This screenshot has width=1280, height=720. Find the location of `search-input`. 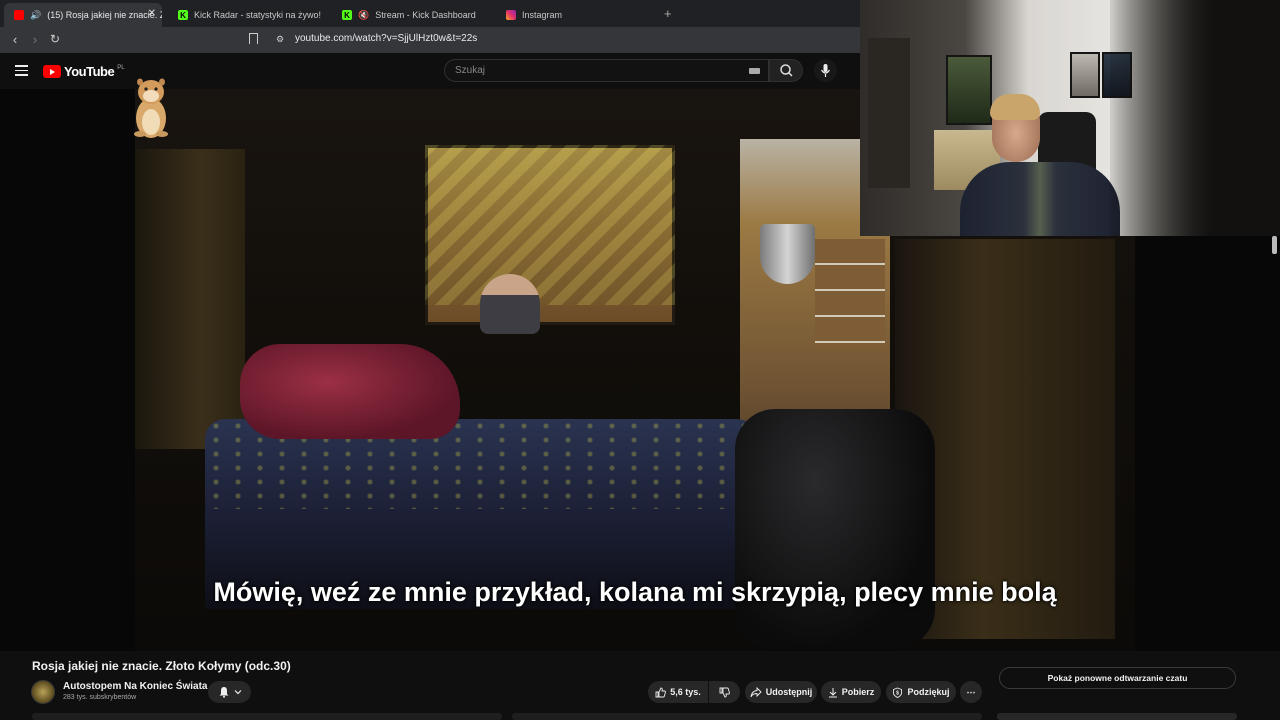

search-input is located at coordinates (585, 70).